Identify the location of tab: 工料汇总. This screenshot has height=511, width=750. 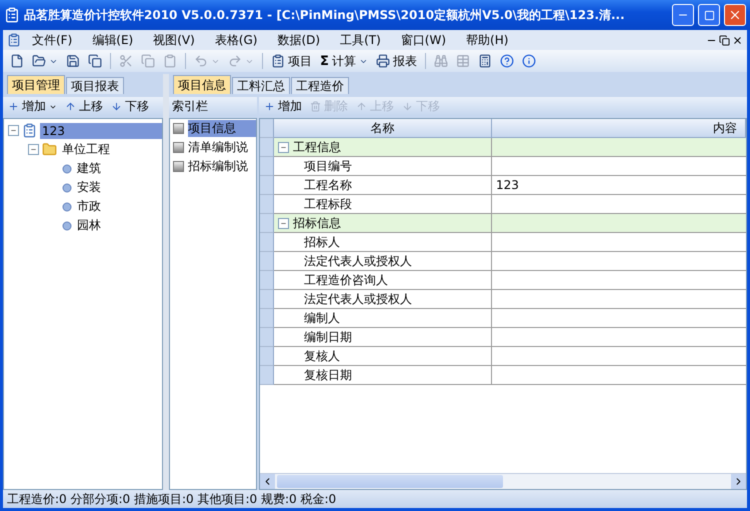
(261, 85).